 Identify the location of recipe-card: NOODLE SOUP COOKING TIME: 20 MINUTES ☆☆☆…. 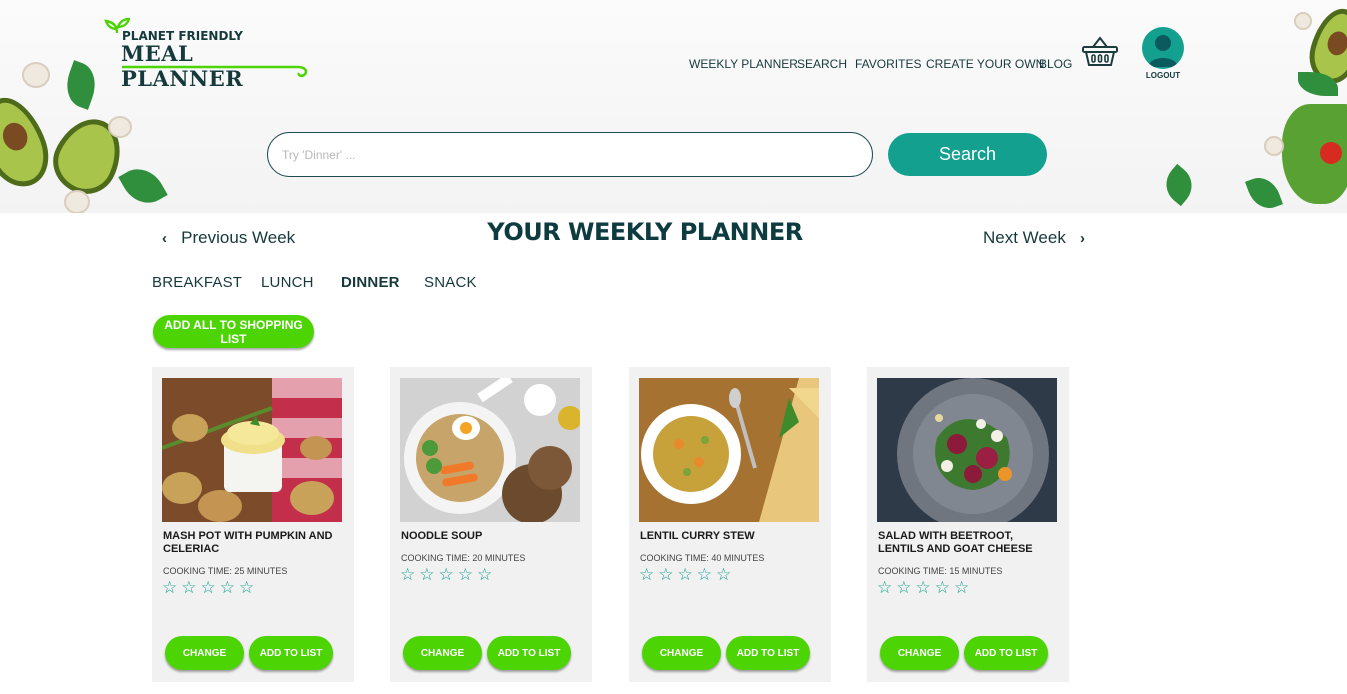
(491, 524).